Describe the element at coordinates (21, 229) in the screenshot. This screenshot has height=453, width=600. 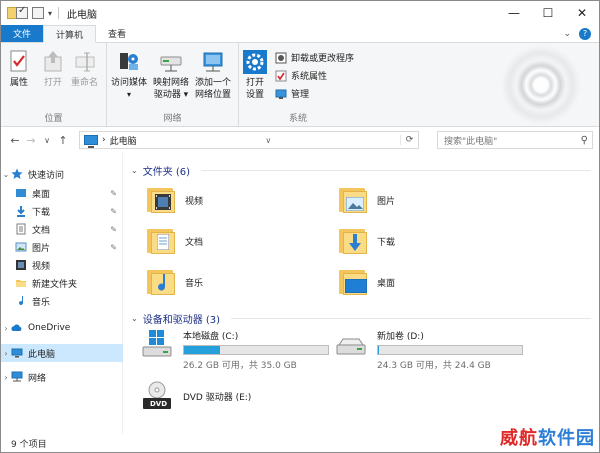
I see `document-icon` at that location.